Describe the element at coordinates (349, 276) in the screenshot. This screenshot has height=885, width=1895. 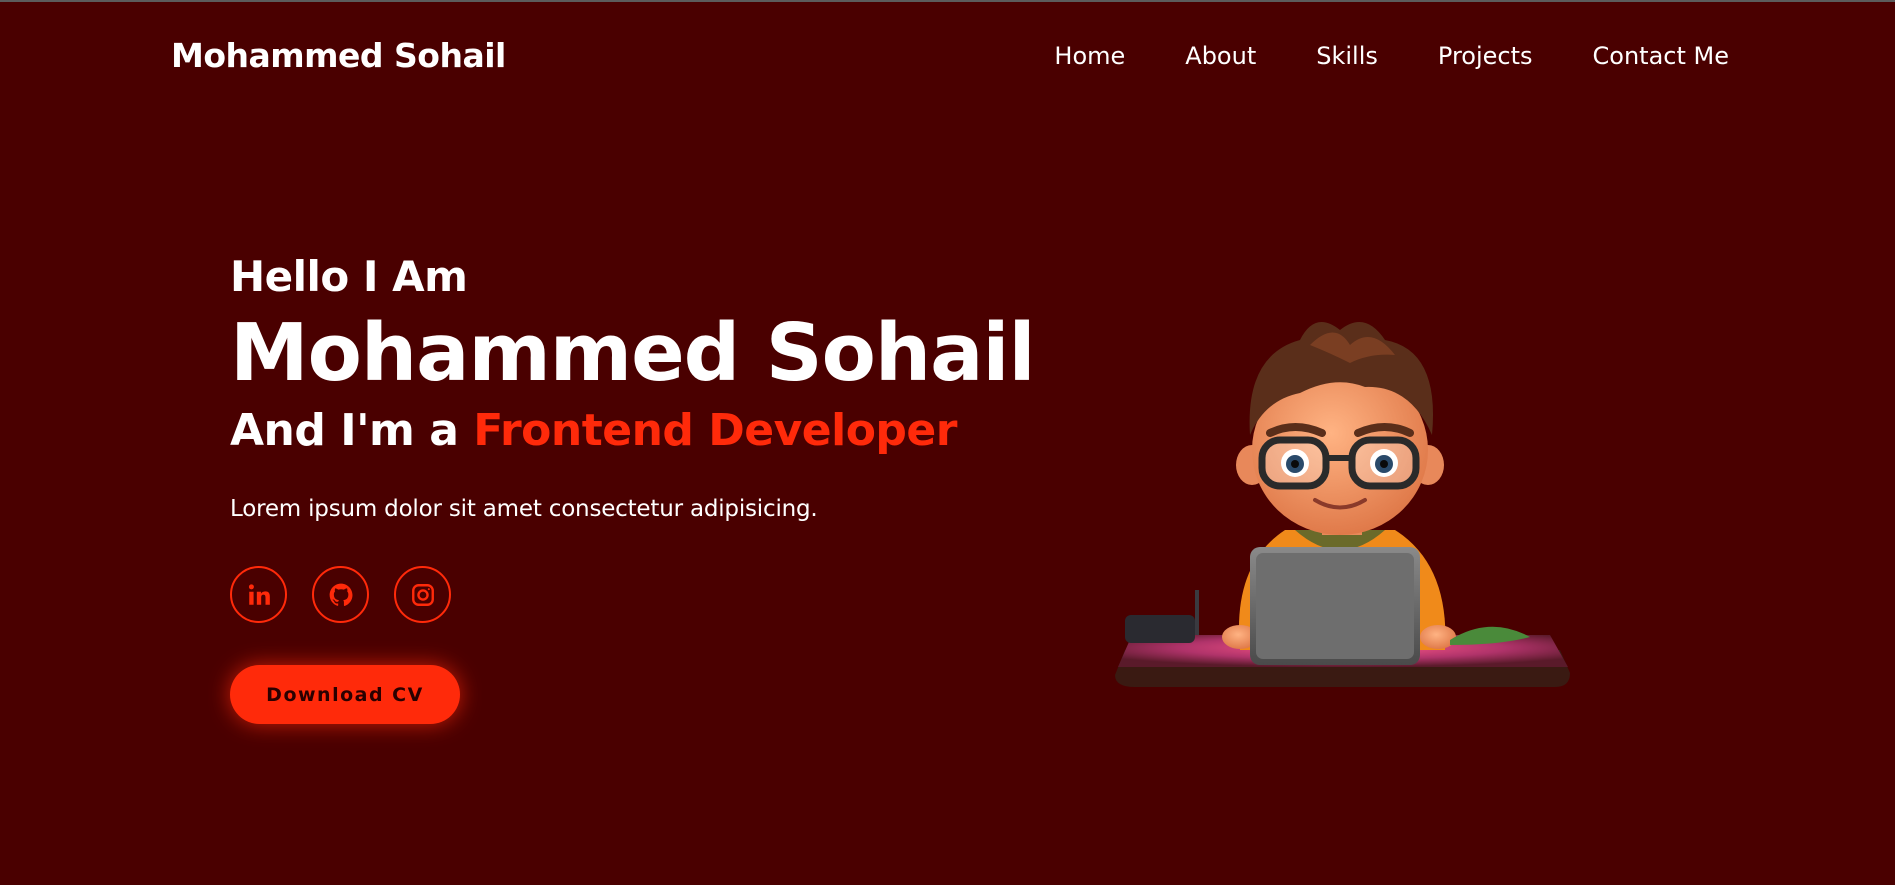
I see `hero-greeting: Hello I Am` at that location.